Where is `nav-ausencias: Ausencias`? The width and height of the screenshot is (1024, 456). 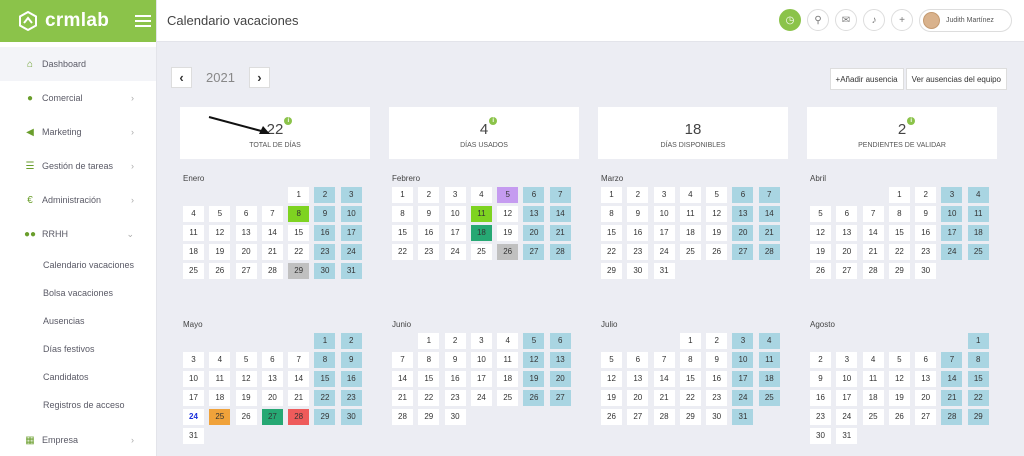 nav-ausencias: Ausencias is located at coordinates (78, 321).